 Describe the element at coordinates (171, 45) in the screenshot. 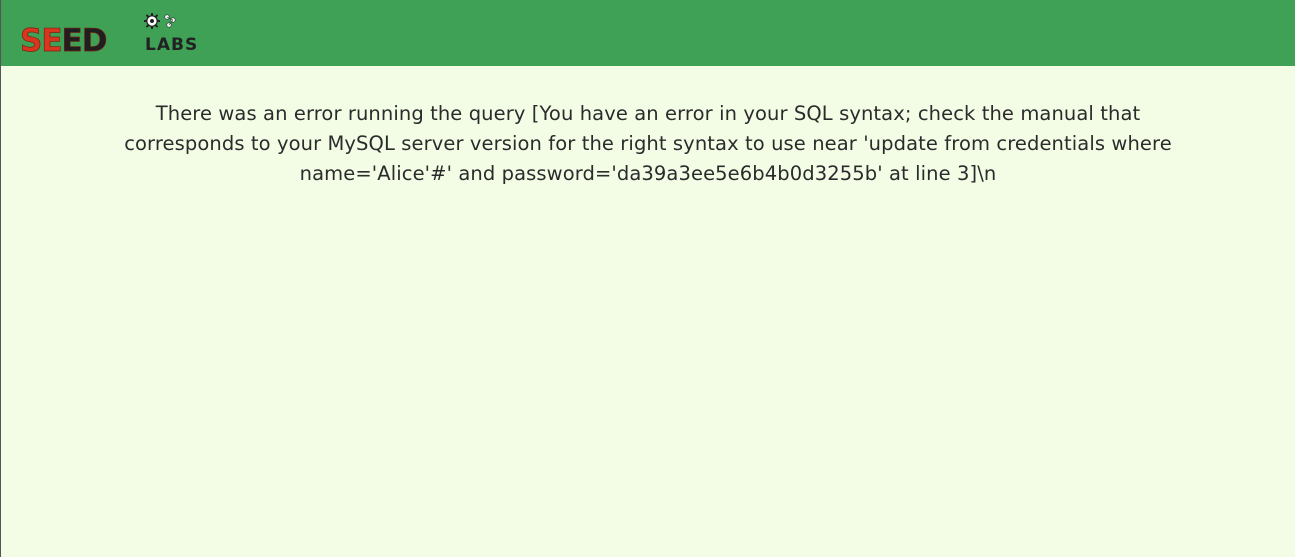

I see `logo-labs-text: LABS` at that location.